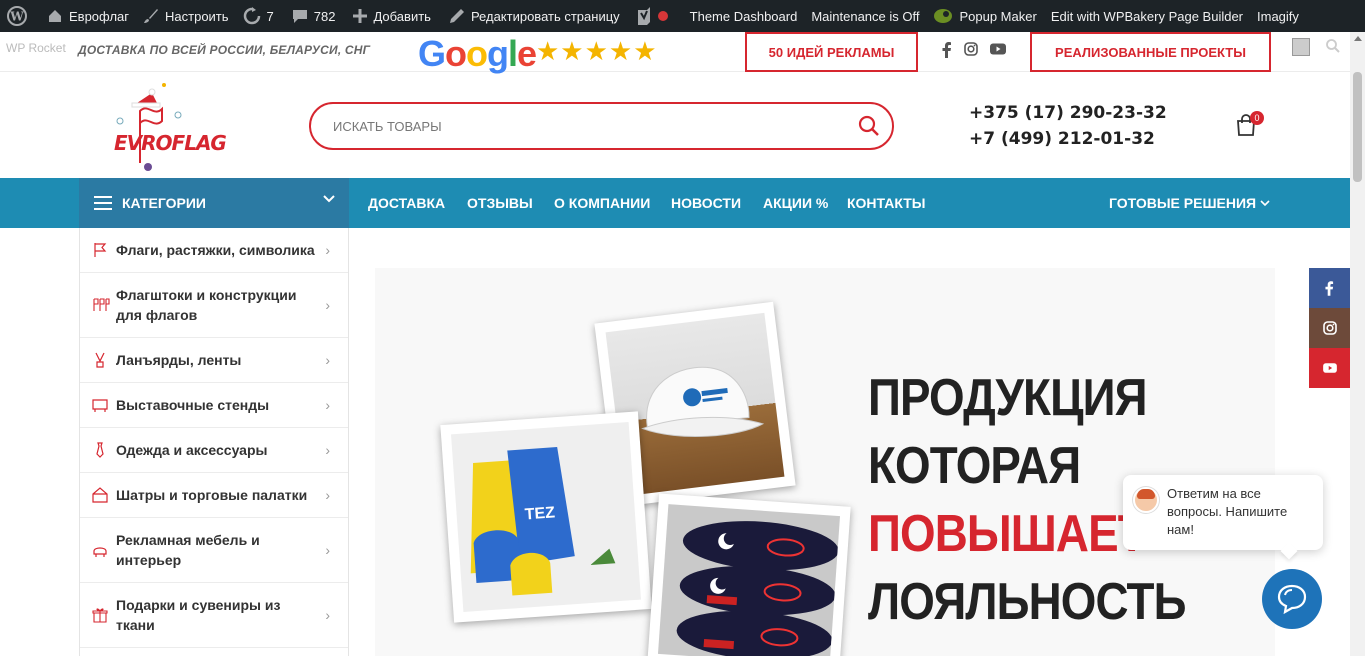  I want to click on gift-icon, so click(100, 615).